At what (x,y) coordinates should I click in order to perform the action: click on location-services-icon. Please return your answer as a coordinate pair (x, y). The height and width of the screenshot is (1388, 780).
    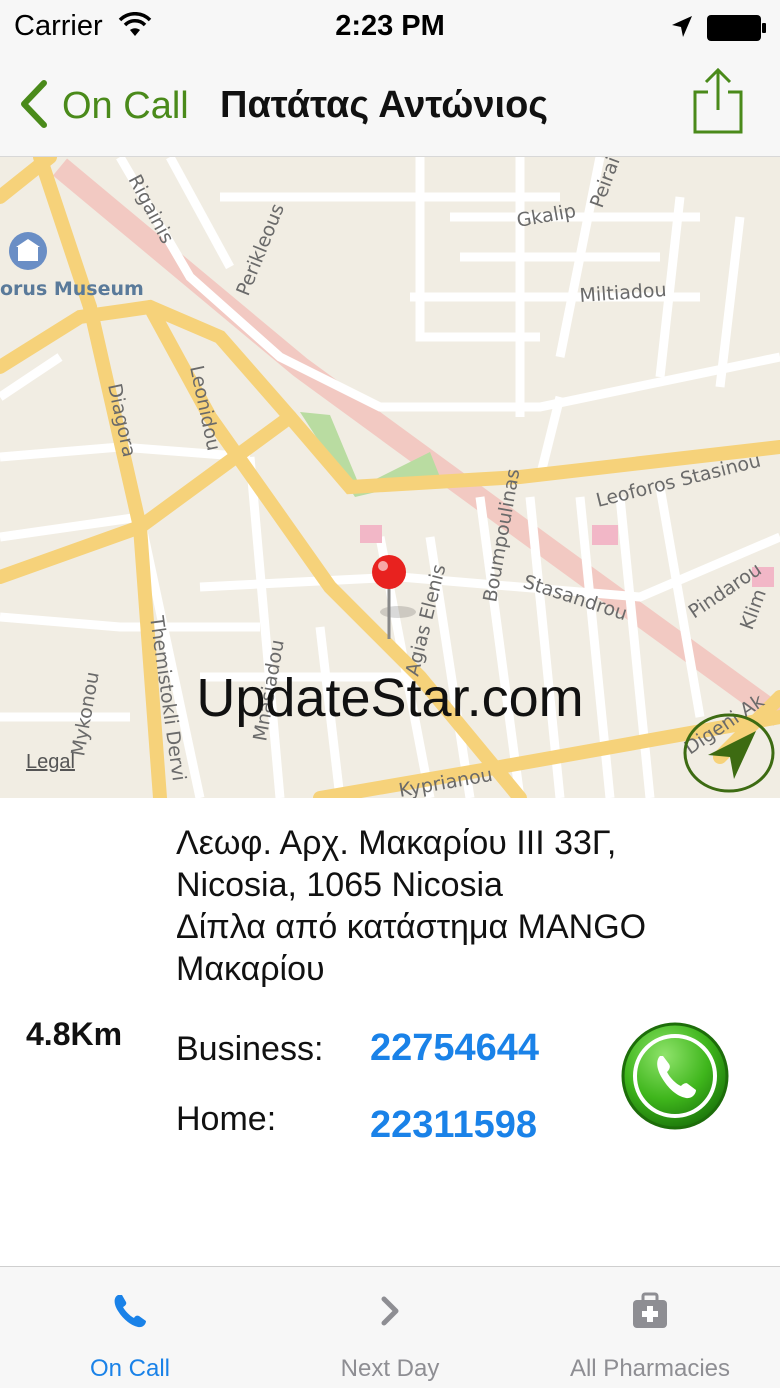
    Looking at the image, I should click on (682, 29).